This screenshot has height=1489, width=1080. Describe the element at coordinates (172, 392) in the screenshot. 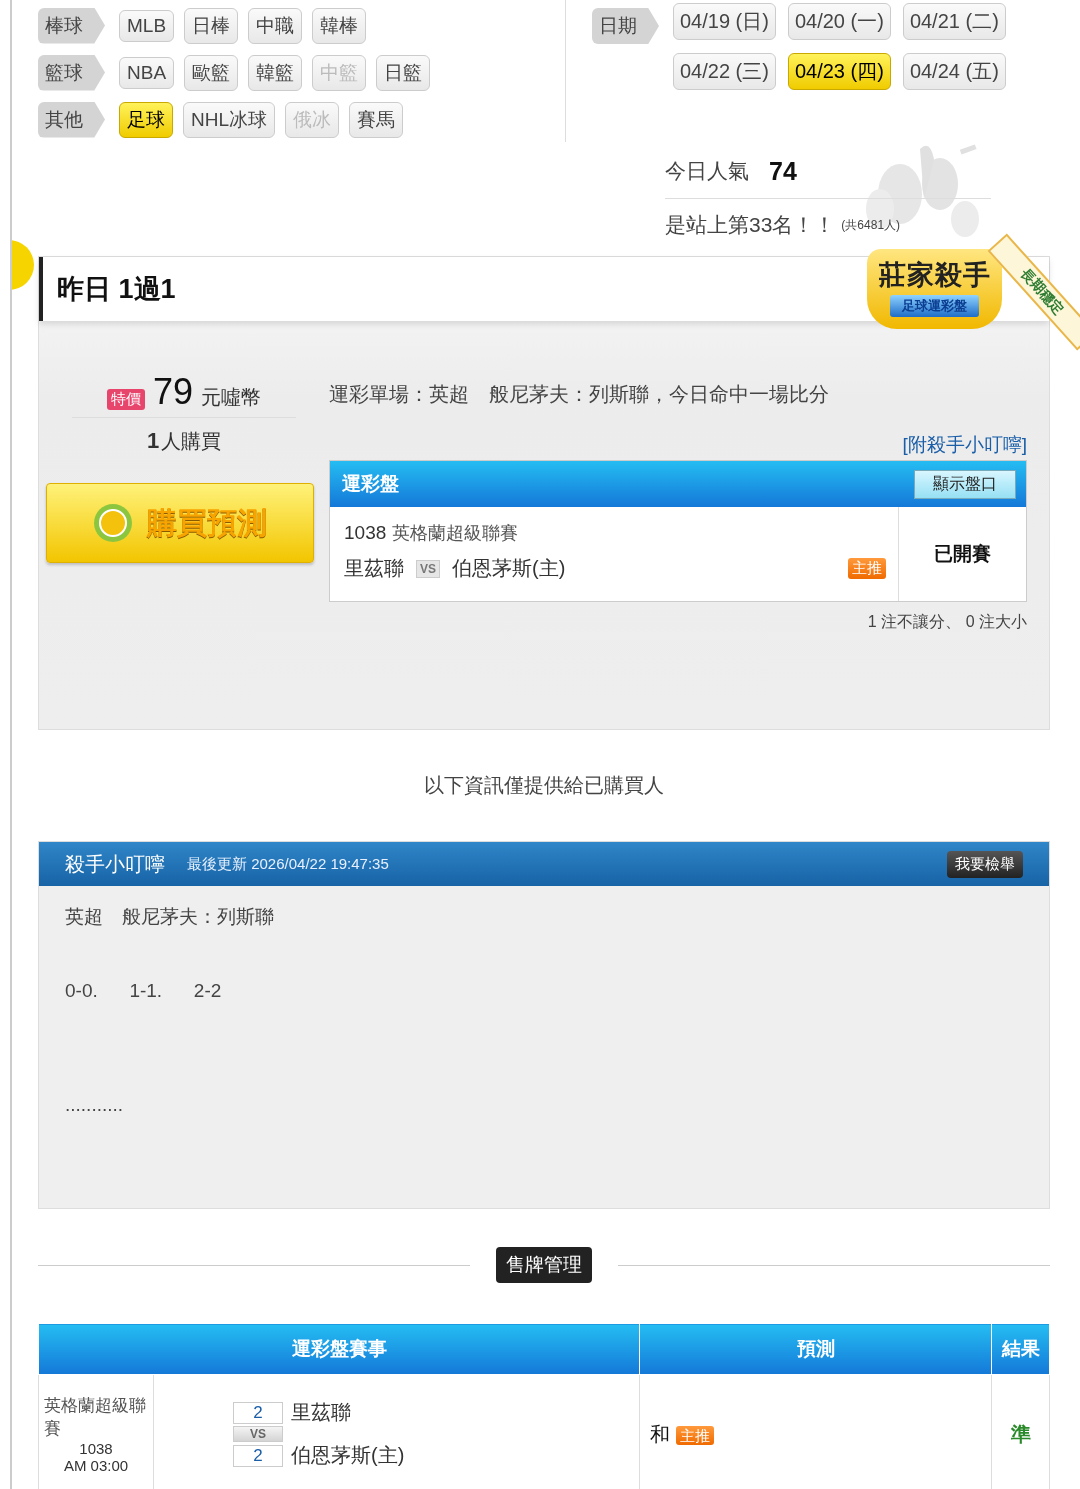

I see `price-value: 79` at that location.